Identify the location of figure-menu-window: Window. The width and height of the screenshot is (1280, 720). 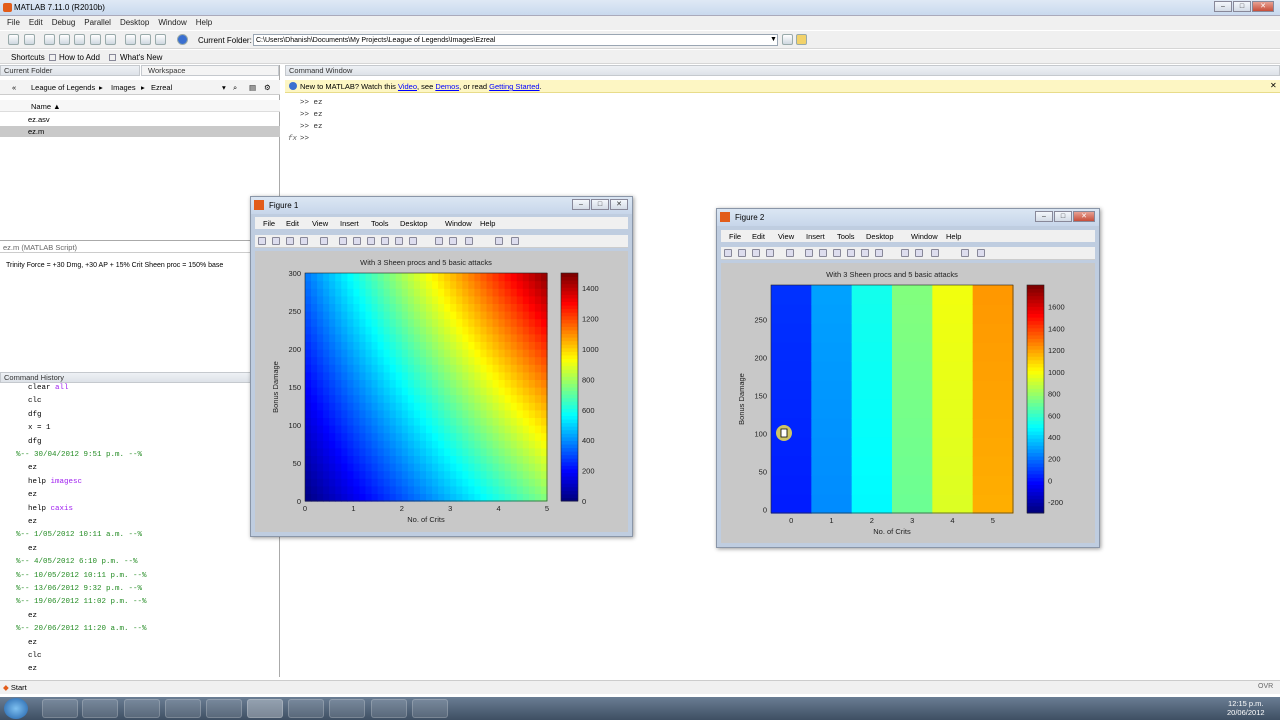
(458, 223).